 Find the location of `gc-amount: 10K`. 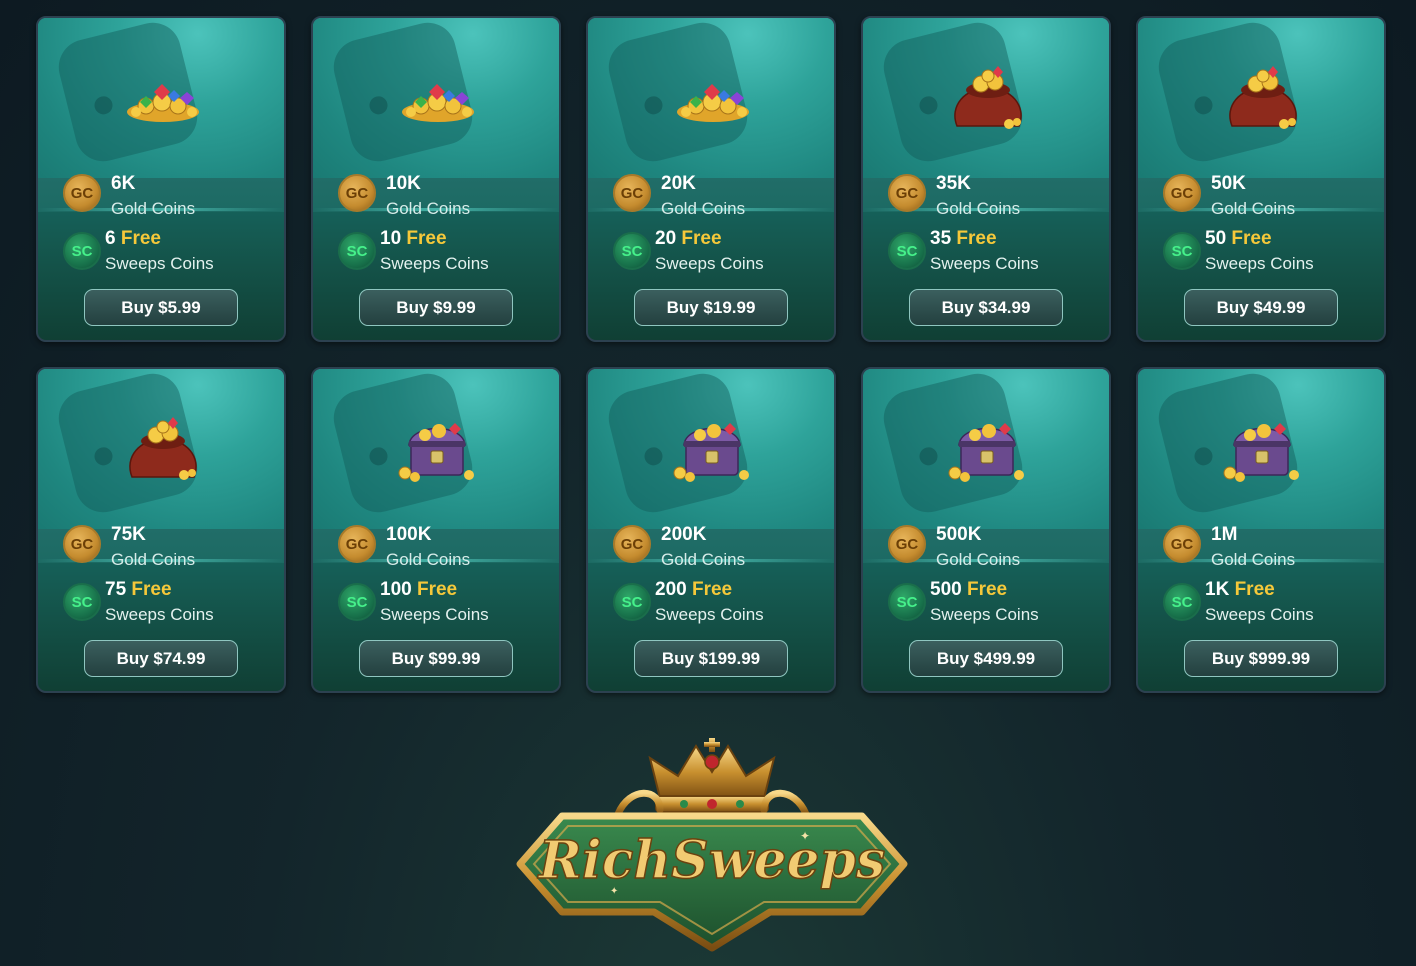

gc-amount: 10K is located at coordinates (403, 183).